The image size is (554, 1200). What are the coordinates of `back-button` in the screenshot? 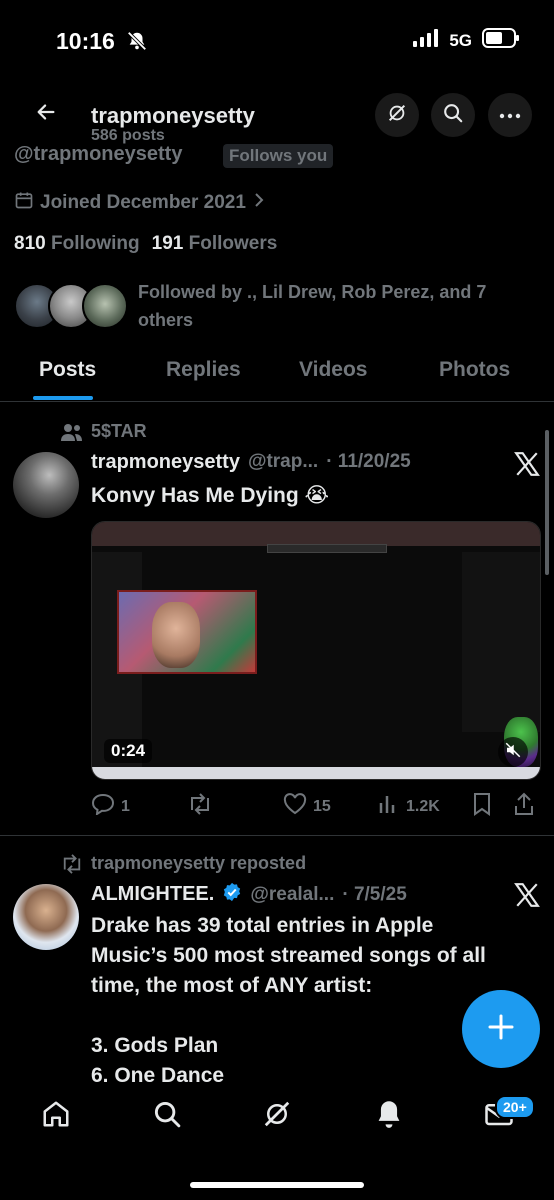 It's located at (46, 114).